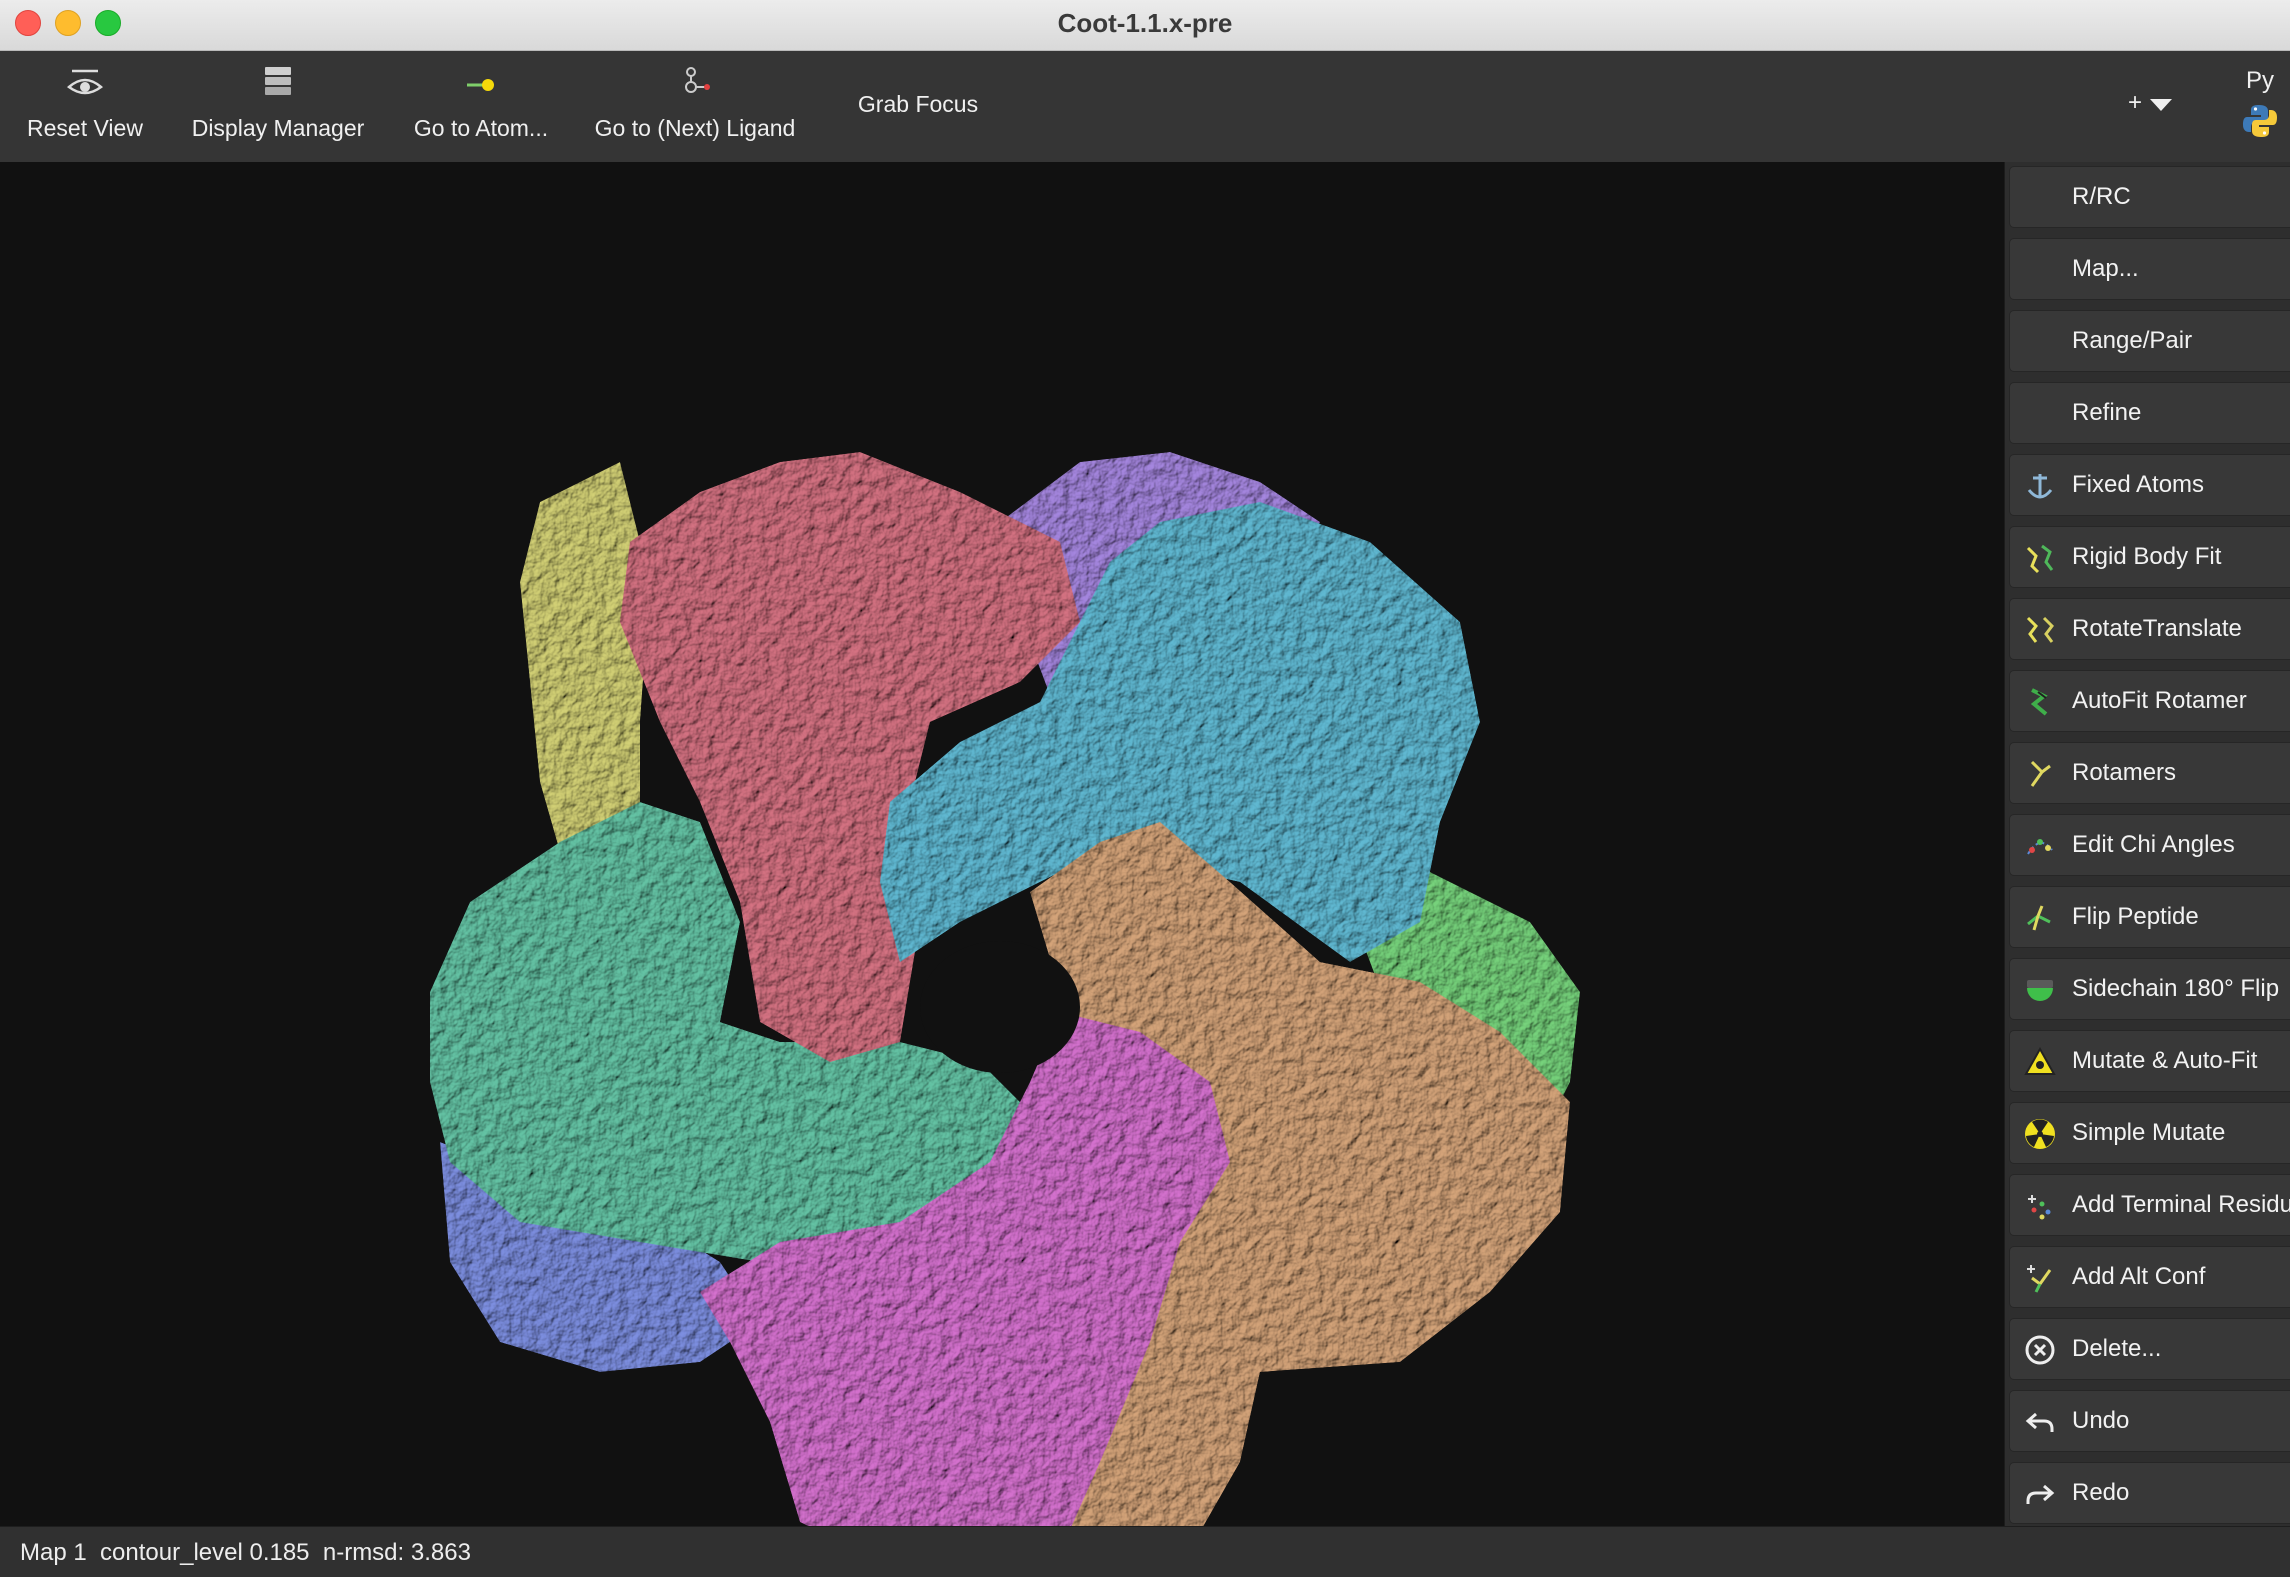  I want to click on autofit-rotamer-label: AutoFit Rotamer, so click(2159, 700).